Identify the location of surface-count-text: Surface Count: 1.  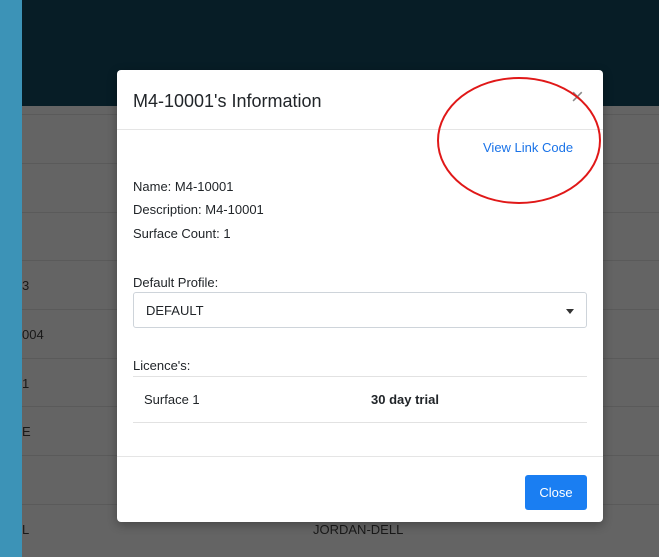
(182, 233).